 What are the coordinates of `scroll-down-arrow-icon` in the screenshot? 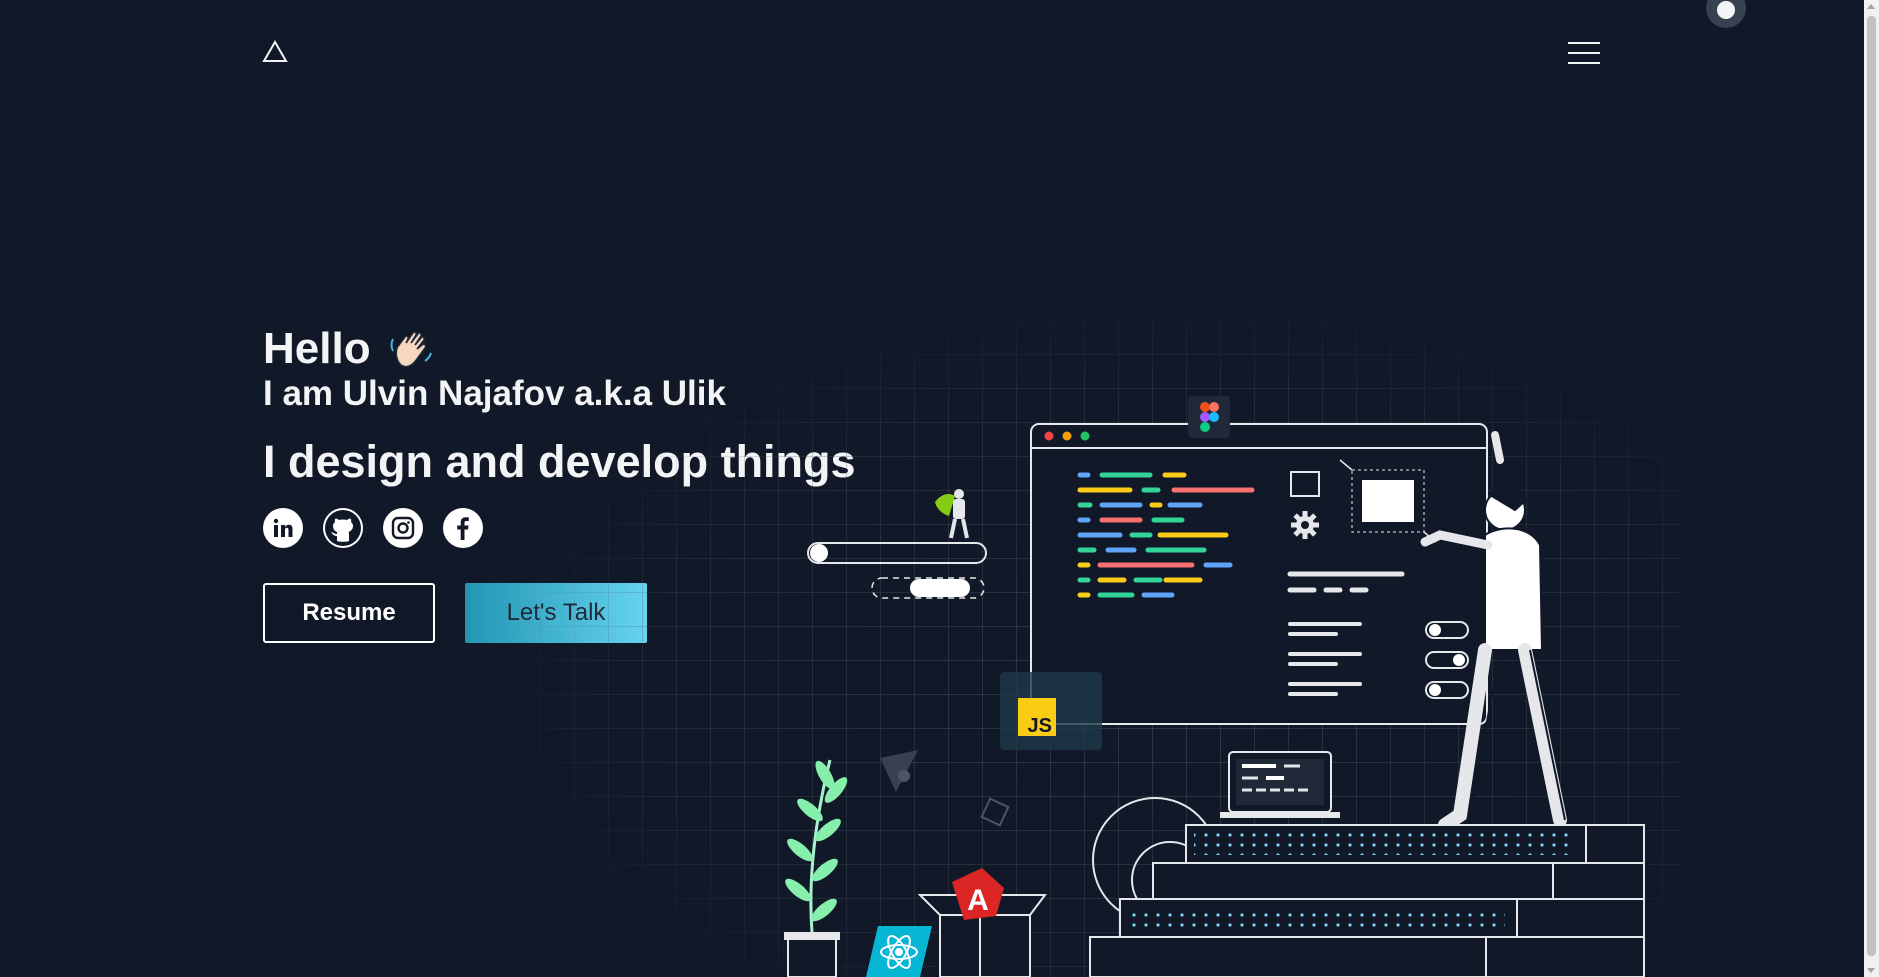 It's located at (1871, 970).